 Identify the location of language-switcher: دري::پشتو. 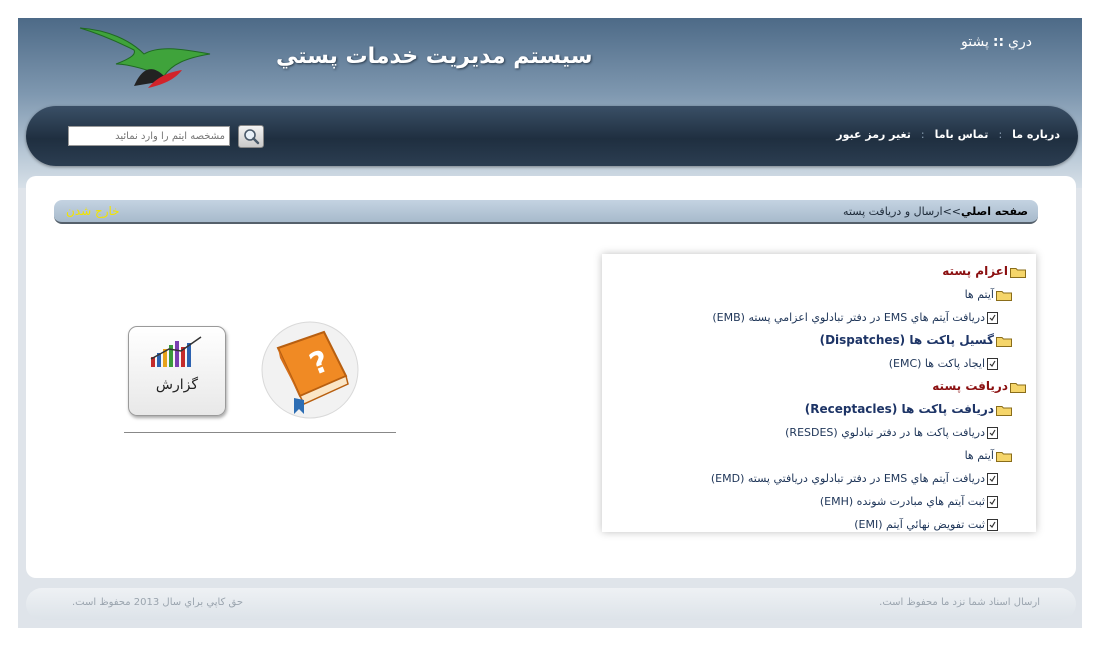
(996, 42).